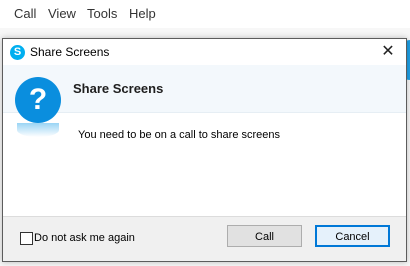 This screenshot has height=266, width=410. Describe the element at coordinates (84, 238) in the screenshot. I see `do-not-ask-label: Do not ask me again` at that location.